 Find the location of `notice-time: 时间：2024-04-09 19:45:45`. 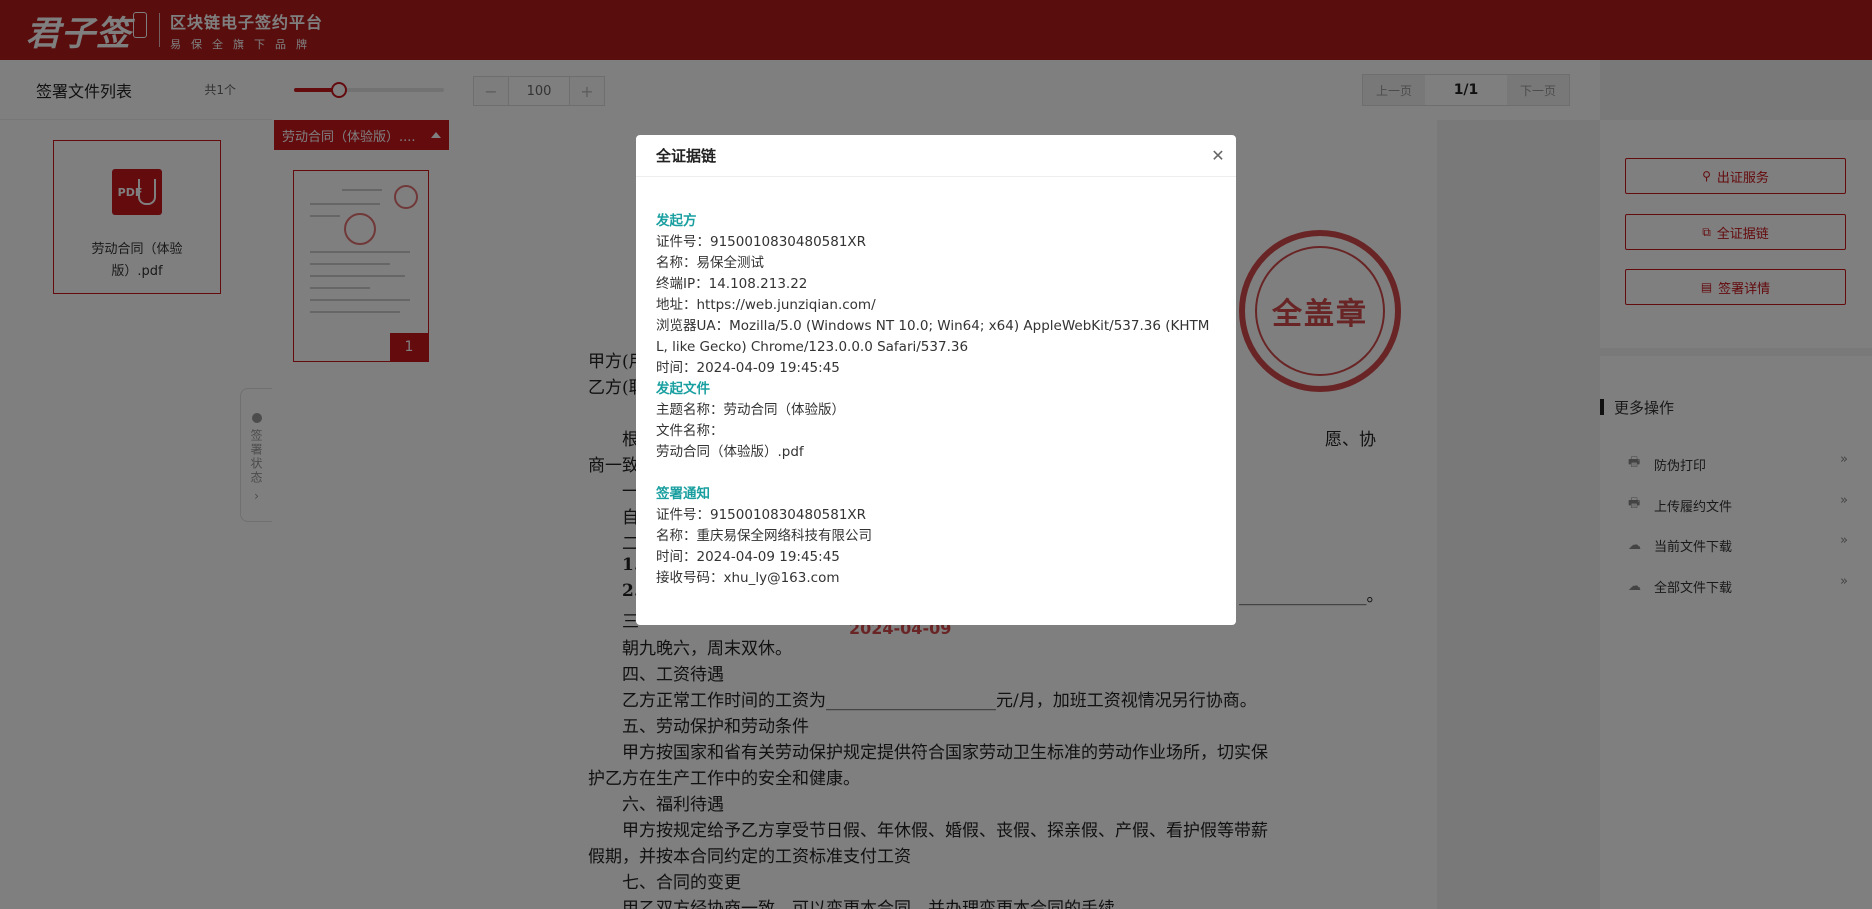

notice-time: 时间：2024-04-09 19:45:45 is located at coordinates (748, 557).